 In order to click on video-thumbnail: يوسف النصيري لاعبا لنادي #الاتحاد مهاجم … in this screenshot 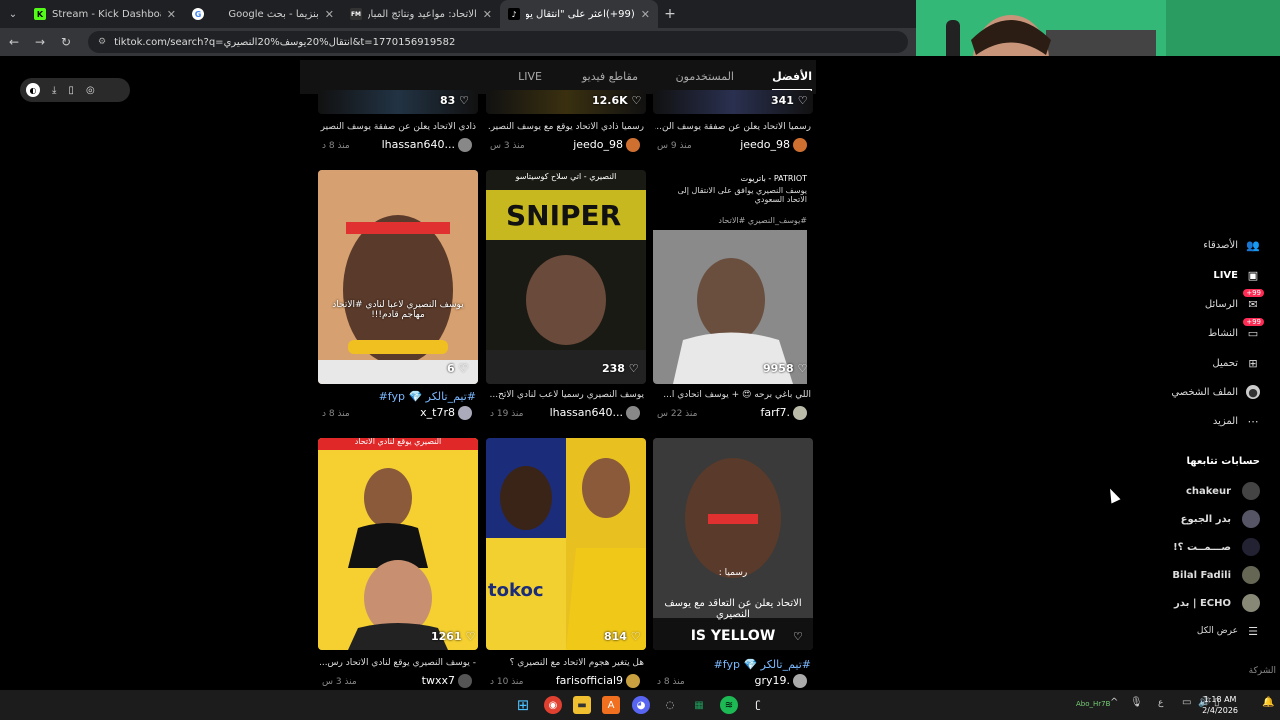, I will do `click(398, 277)`.